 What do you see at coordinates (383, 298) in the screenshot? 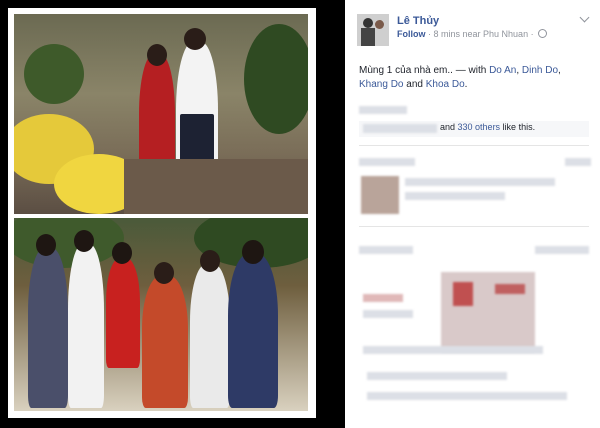
I see `blurred-attachment-title` at bounding box center [383, 298].